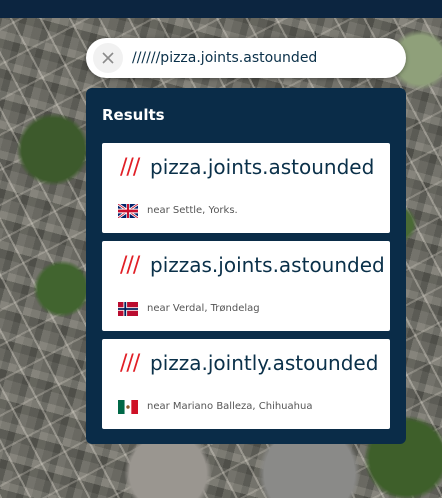  What do you see at coordinates (221, 9) in the screenshot?
I see `top-bar` at bounding box center [221, 9].